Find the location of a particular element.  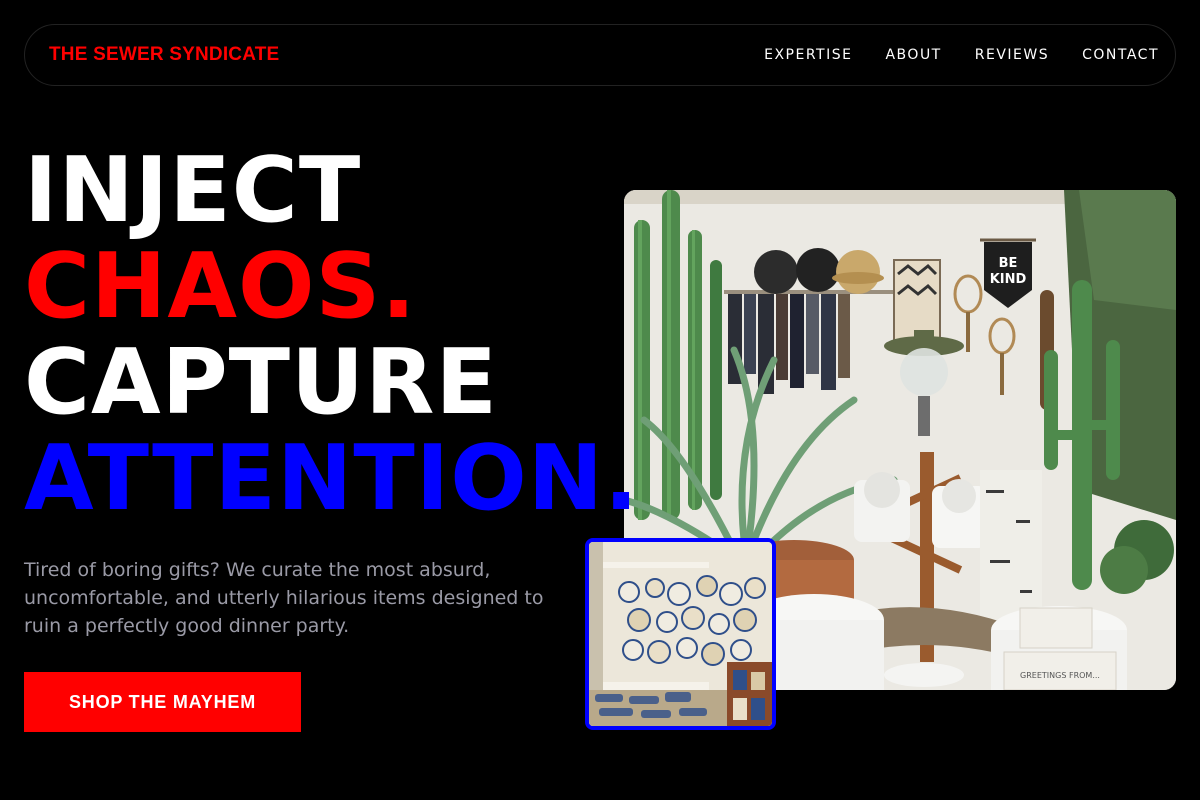

shop-the-mayhem-button: SHOP THE MAYHEM is located at coordinates (162, 702).